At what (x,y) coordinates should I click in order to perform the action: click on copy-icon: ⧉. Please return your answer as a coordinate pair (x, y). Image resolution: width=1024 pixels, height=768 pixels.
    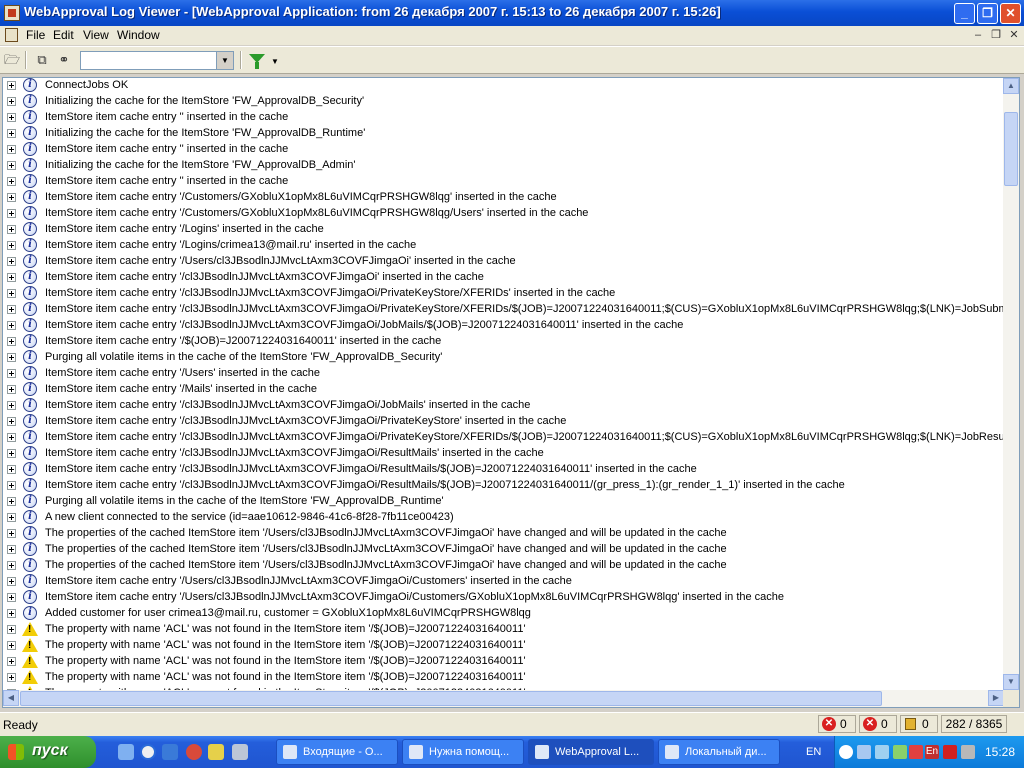
    Looking at the image, I should click on (42, 60).